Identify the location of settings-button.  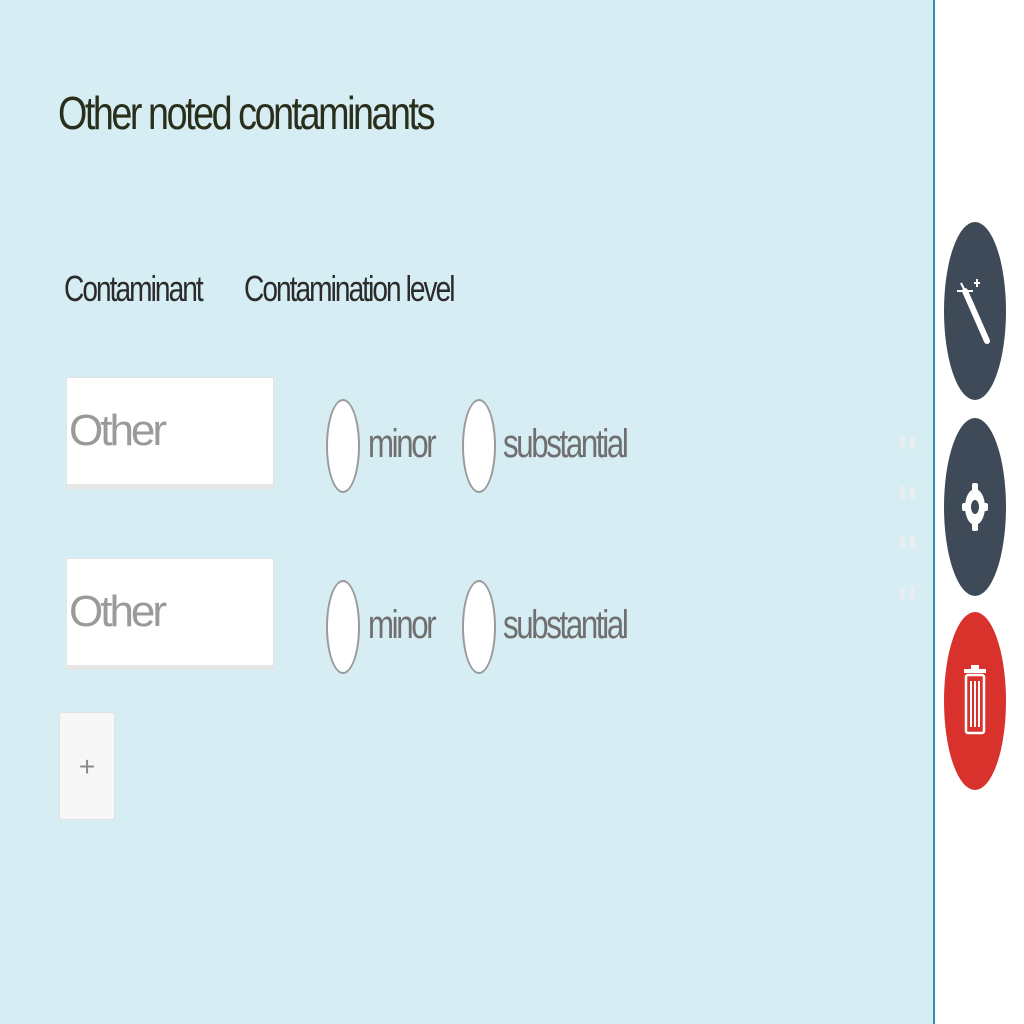
(975, 507).